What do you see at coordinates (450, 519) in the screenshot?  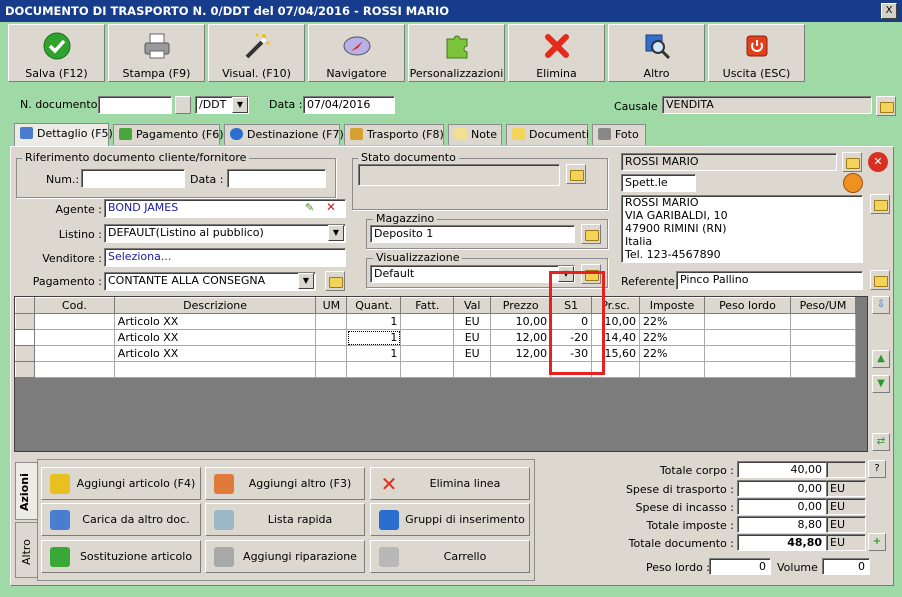 I see `insert-groups-button: Gruppi di inserimento` at bounding box center [450, 519].